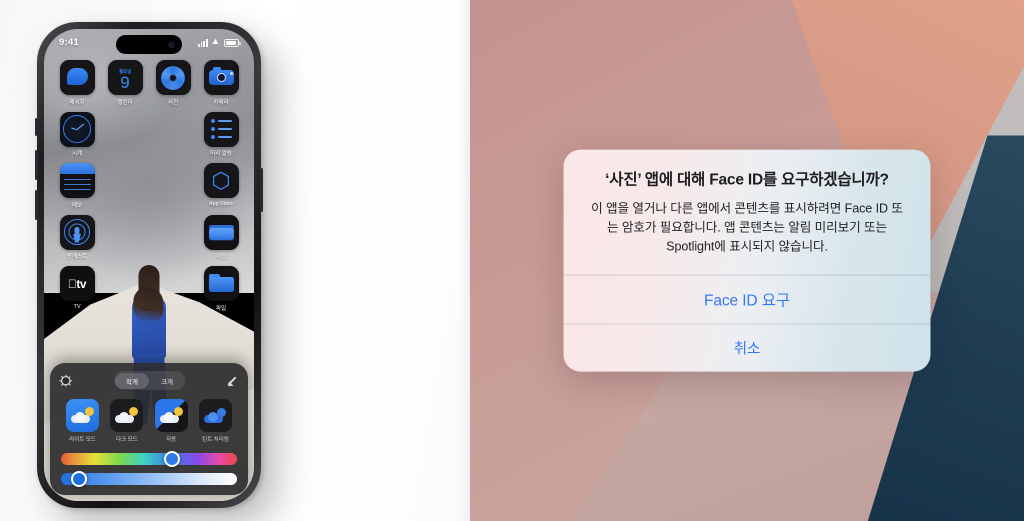 This screenshot has width=1024, height=521. What do you see at coordinates (36, 205) in the screenshot?
I see `volume-down-button` at bounding box center [36, 205].